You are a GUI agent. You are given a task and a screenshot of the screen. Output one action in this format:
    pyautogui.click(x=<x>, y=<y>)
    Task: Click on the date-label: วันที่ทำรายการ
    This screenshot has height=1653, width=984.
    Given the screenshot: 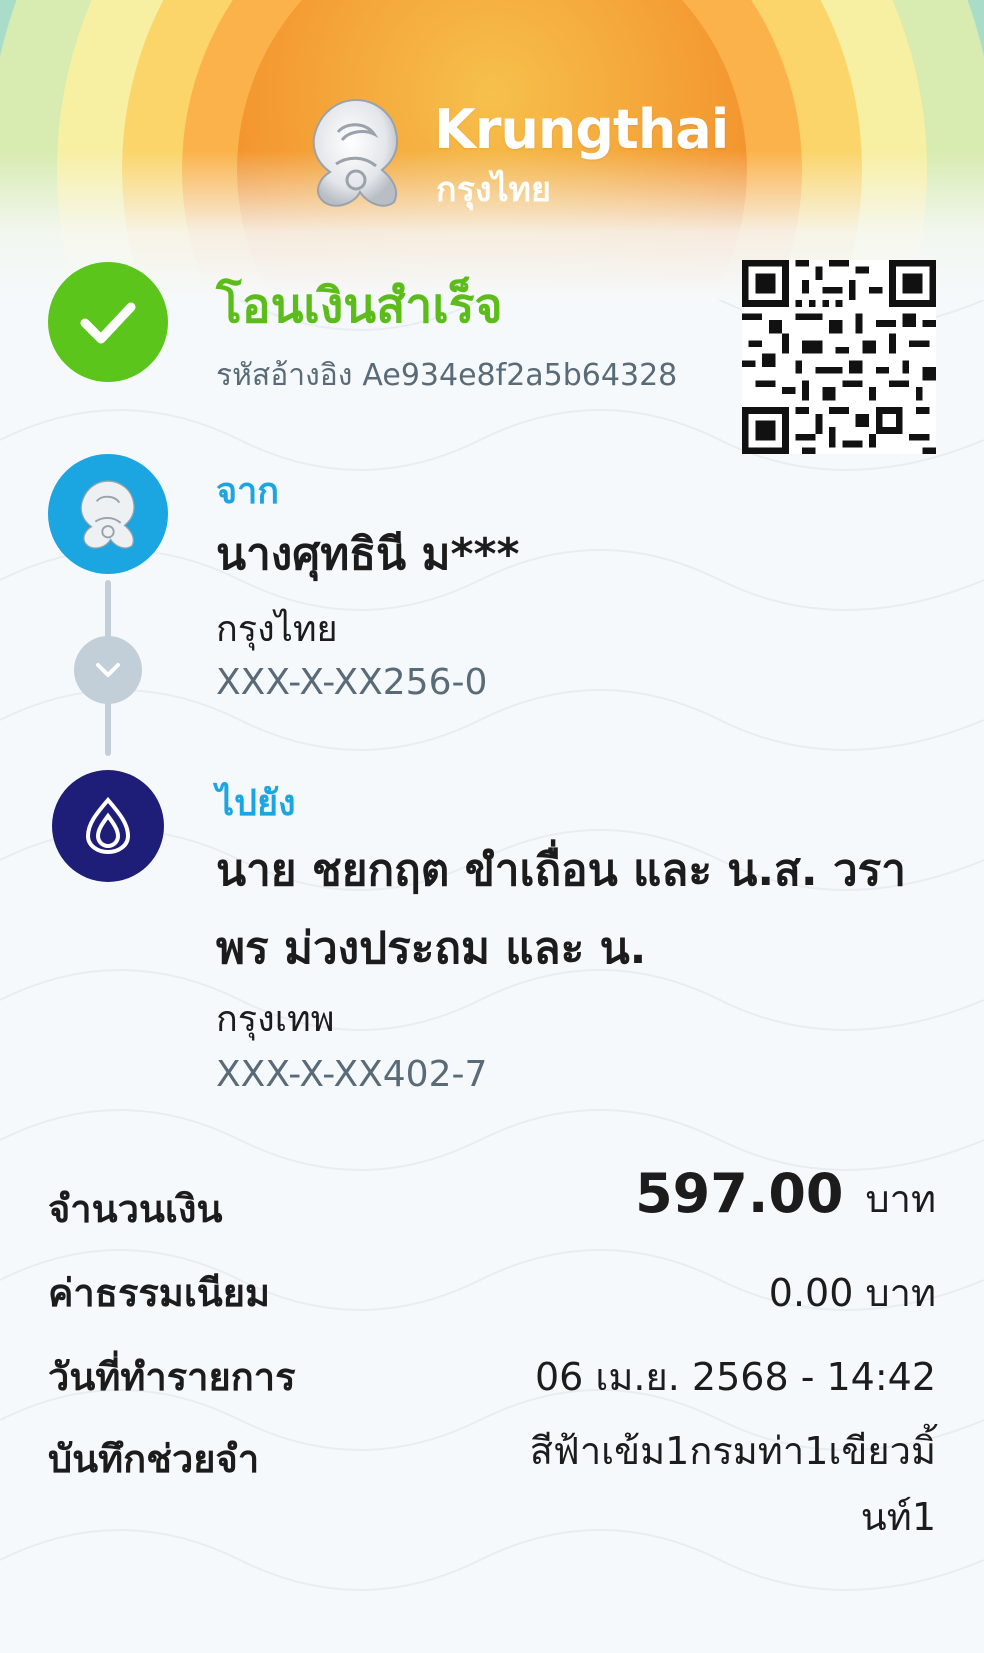 What is the action you would take?
    pyautogui.click(x=172, y=1377)
    